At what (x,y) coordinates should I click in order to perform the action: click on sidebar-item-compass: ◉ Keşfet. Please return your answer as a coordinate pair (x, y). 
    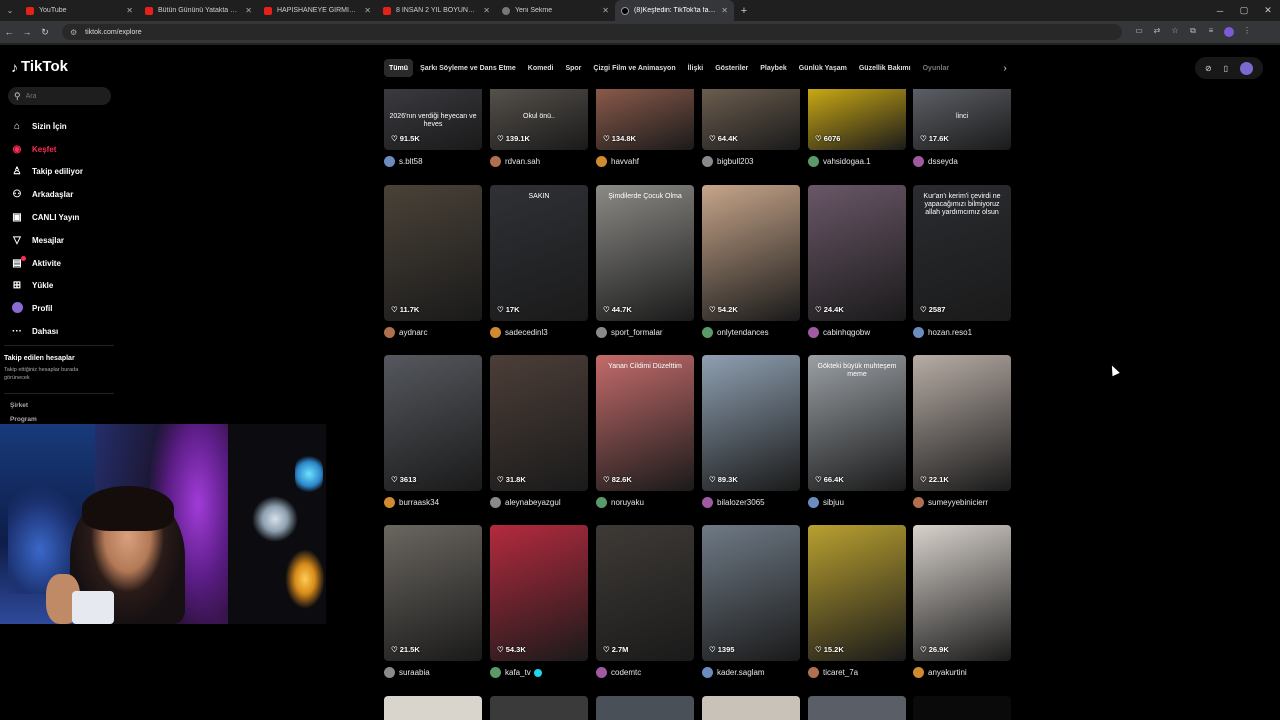
    Looking at the image, I should click on (46, 149).